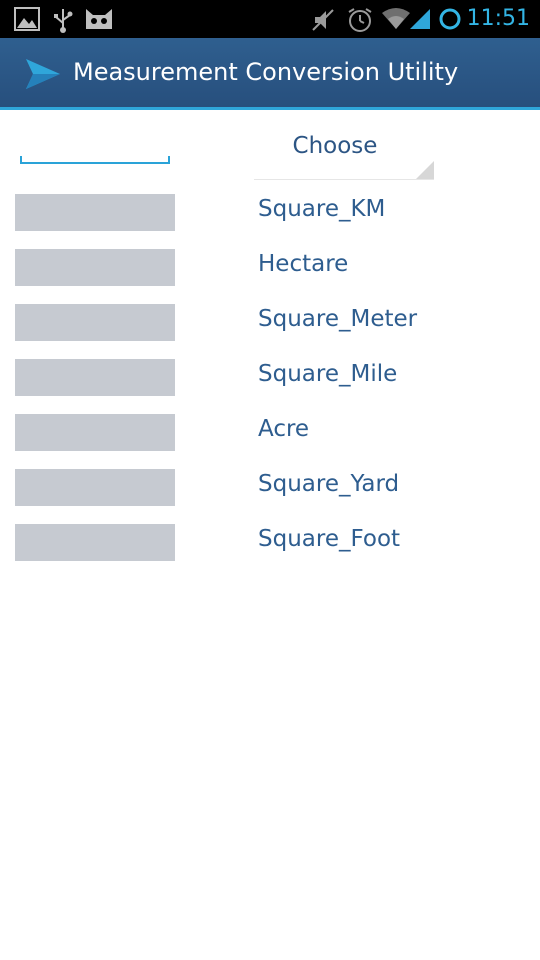 Image resolution: width=540 pixels, height=960 pixels. Describe the element at coordinates (95, 322) in the screenshot. I see `result-field-square-meter` at that location.